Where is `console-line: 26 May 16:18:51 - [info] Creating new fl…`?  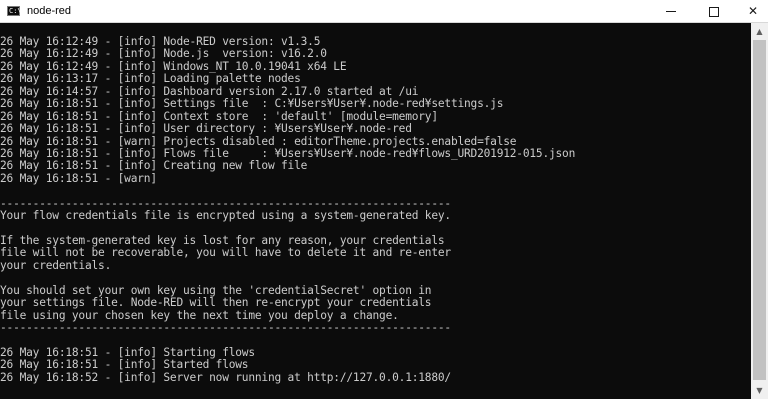 console-line: 26 May 16:18:51 - [info] Creating new fl… is located at coordinates (154, 166).